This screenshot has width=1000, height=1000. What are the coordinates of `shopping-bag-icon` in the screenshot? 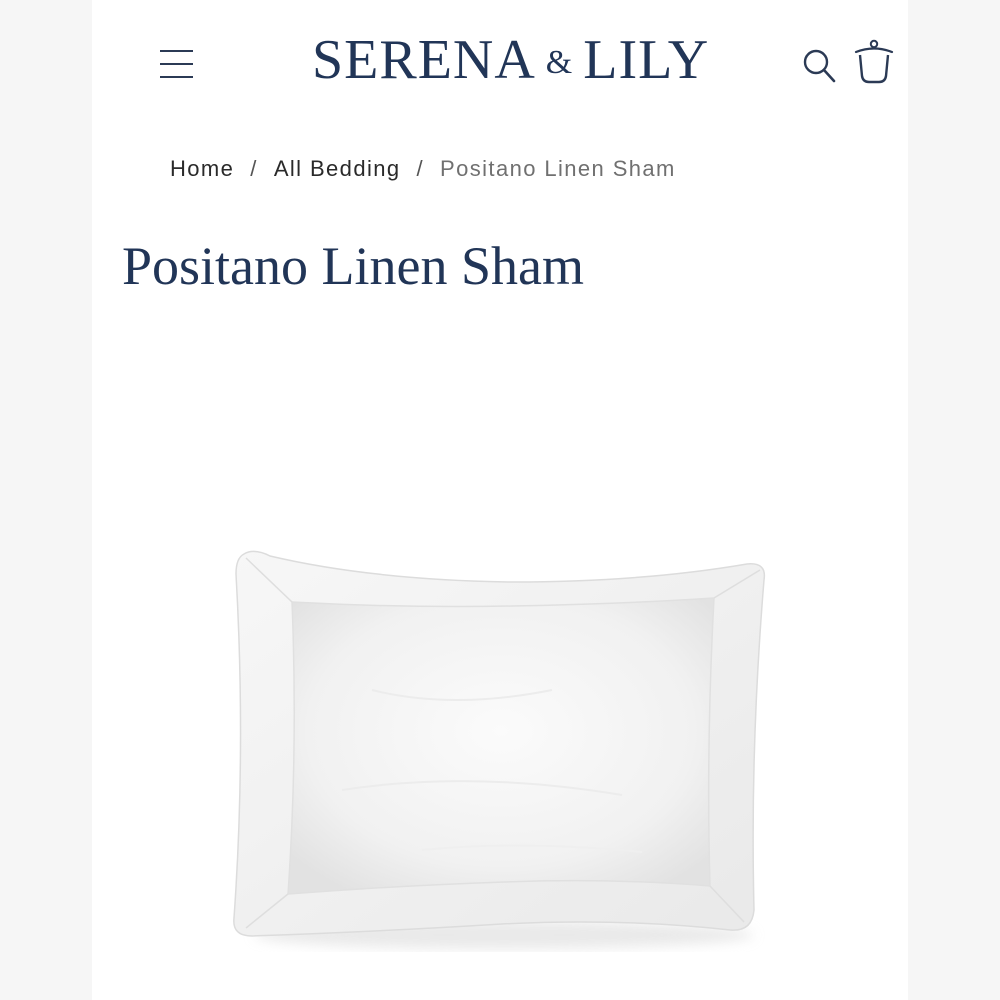 It's located at (874, 62).